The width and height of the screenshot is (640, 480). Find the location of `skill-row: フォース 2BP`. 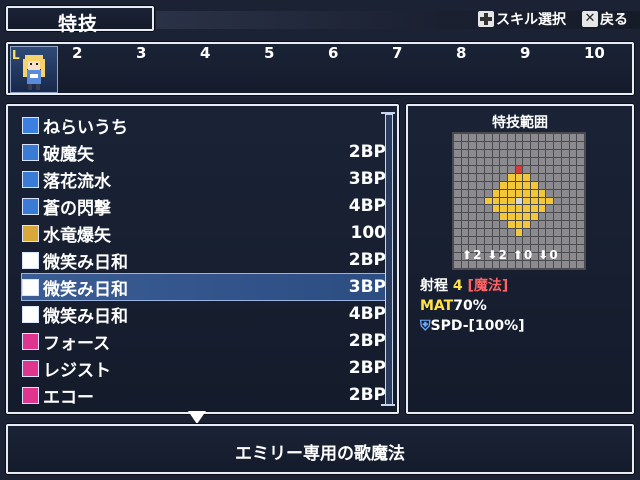

skill-row: フォース 2BP is located at coordinates (204, 341).